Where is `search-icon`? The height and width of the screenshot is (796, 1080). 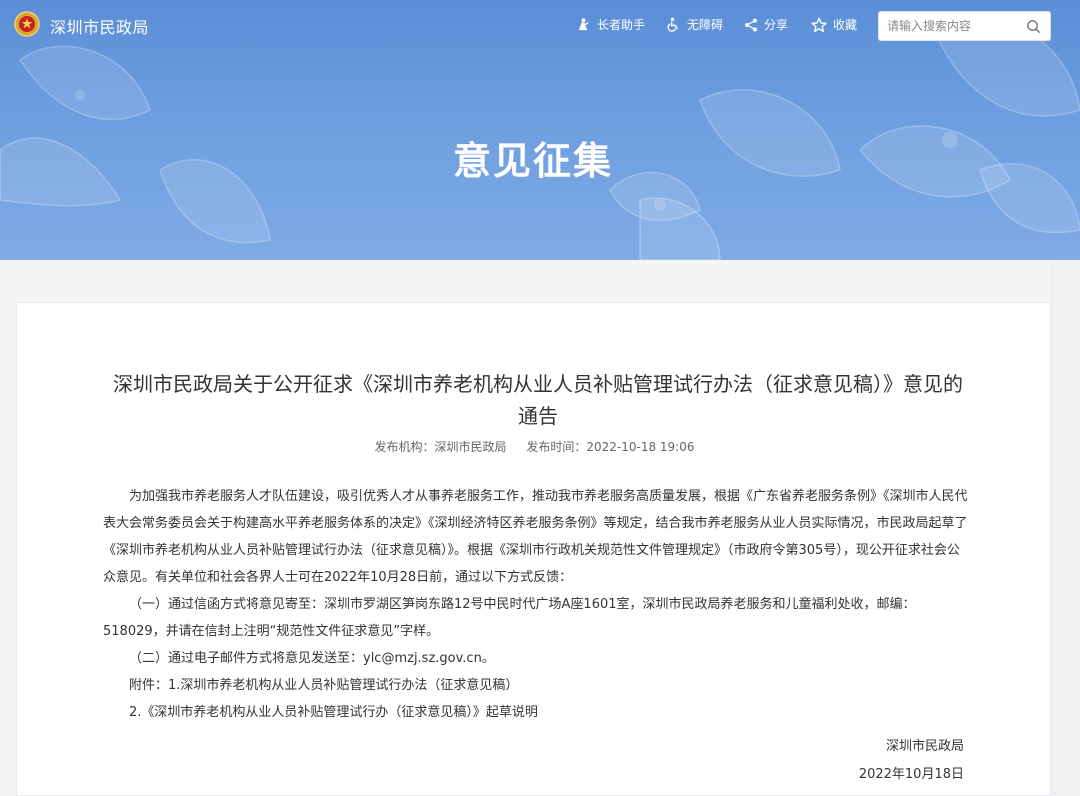 search-icon is located at coordinates (1033, 26).